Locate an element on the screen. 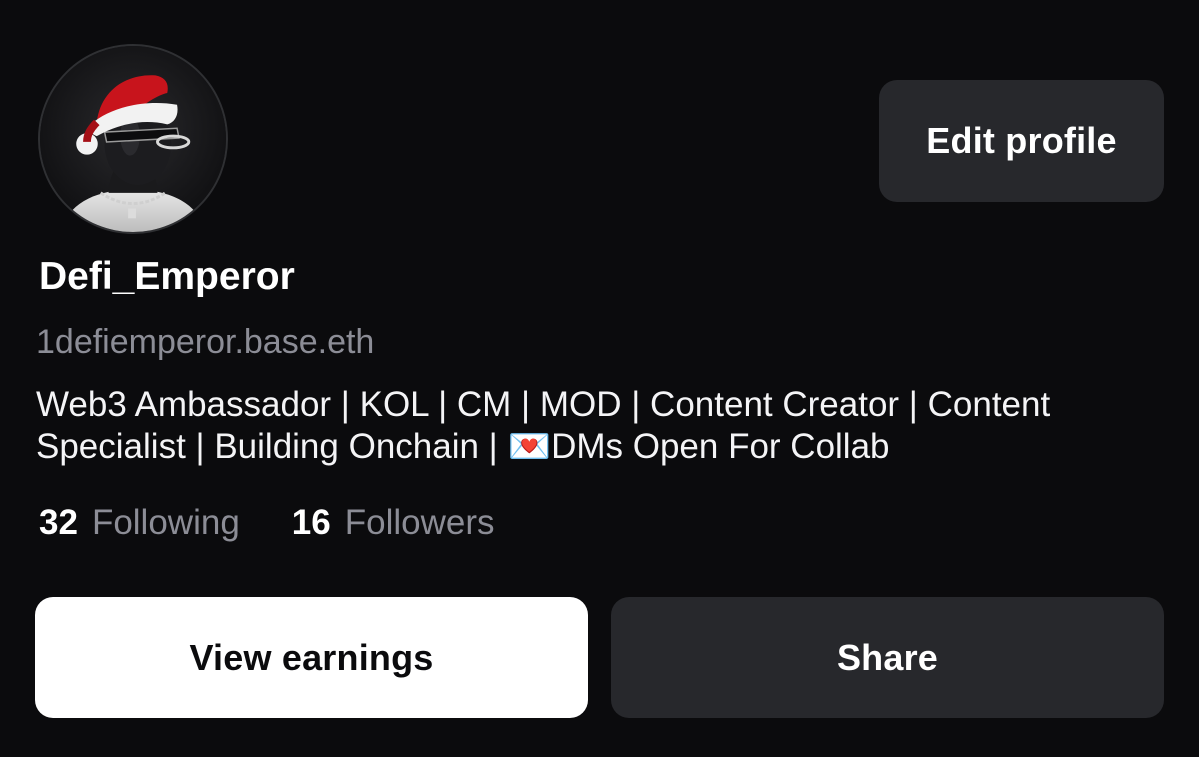 The width and height of the screenshot is (1199, 757). avatar-image is located at coordinates (133, 139).